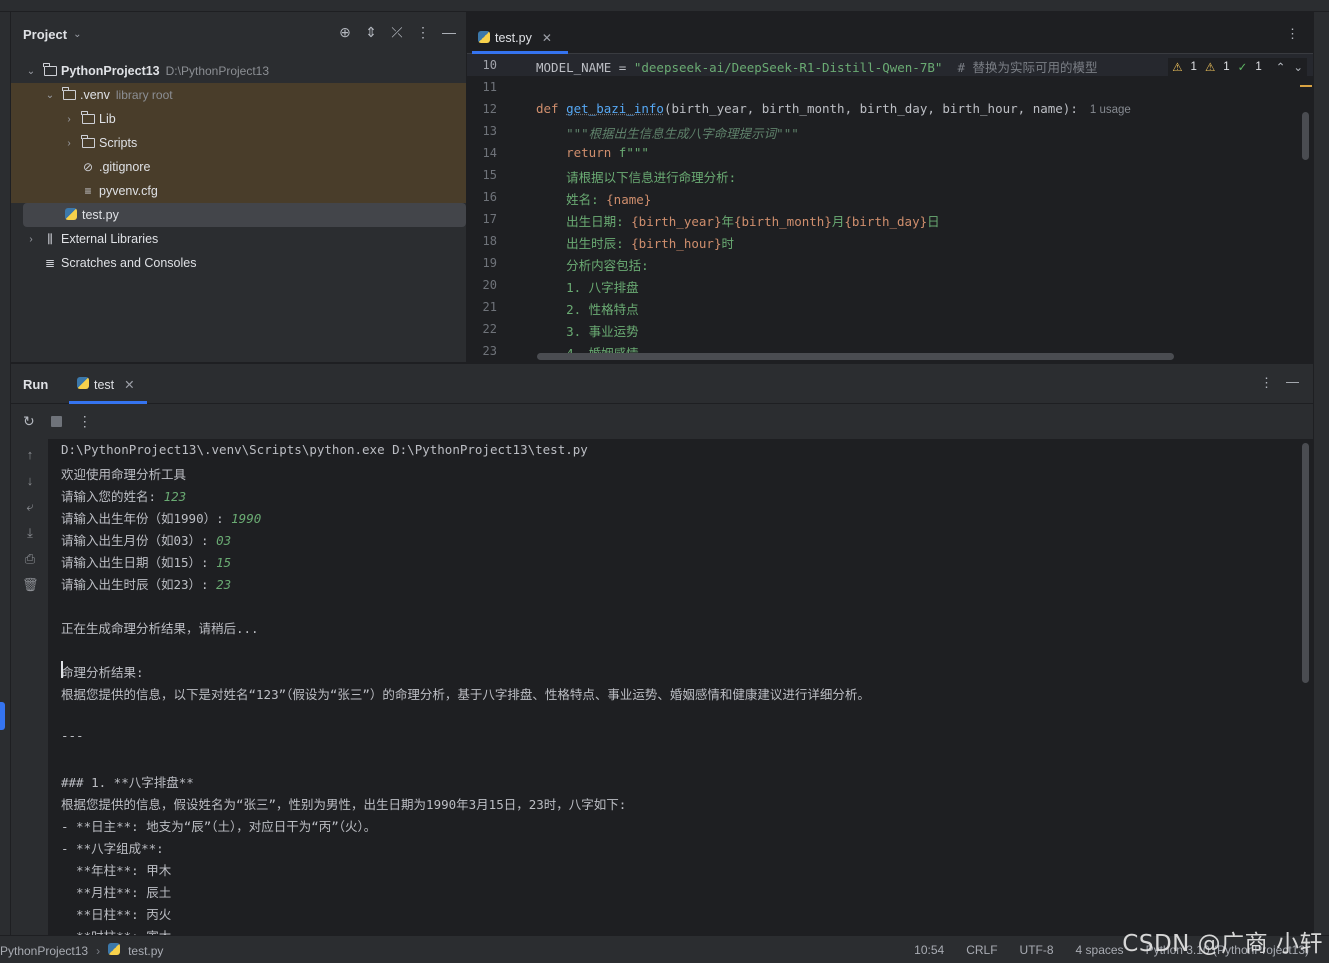 This screenshot has width=1329, height=963. What do you see at coordinates (1305, 563) in the screenshot?
I see `console-vertical-scrollbar` at bounding box center [1305, 563].